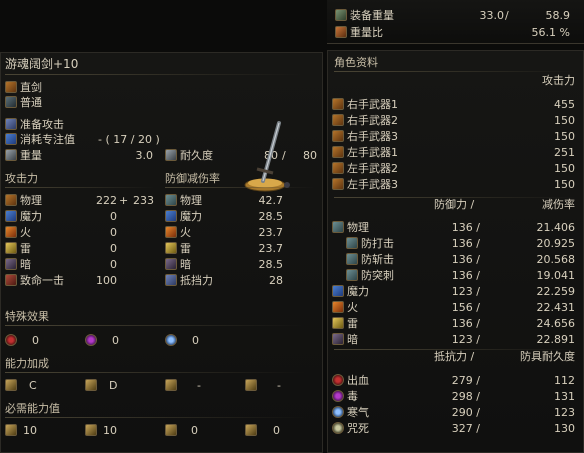  What do you see at coordinates (276, 430) in the screenshot?
I see `req-fai-value: 0` at bounding box center [276, 430].